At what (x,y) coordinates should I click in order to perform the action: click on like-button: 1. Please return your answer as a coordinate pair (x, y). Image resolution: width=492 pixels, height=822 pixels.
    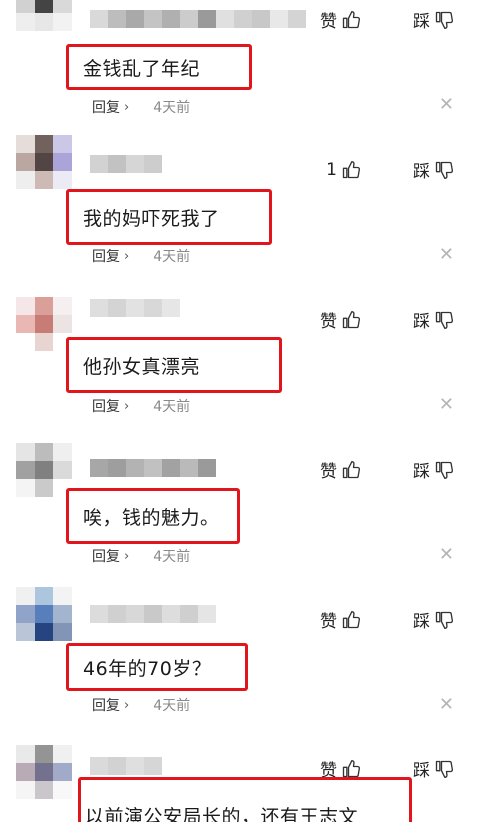
    Looking at the image, I should click on (343, 170).